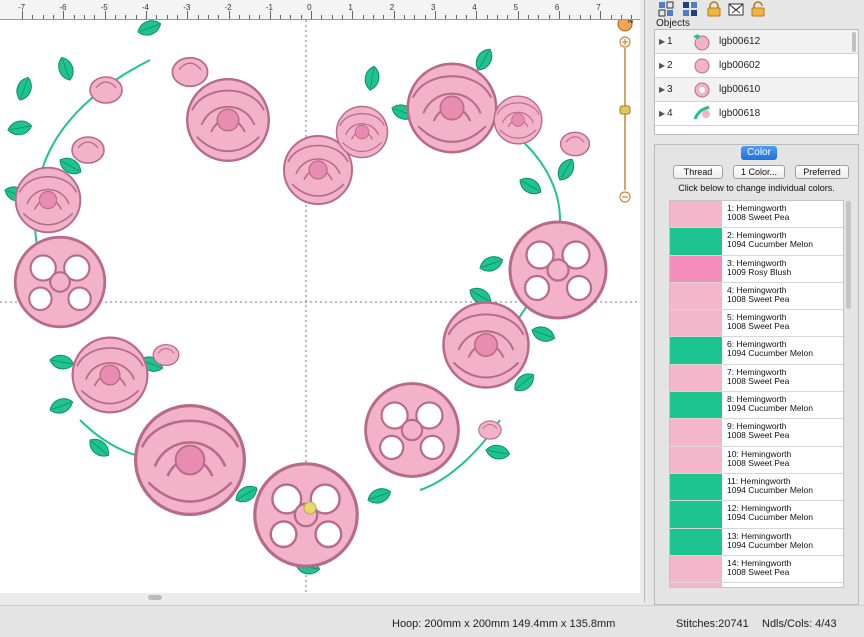 This screenshot has width=864, height=637. What do you see at coordinates (854, 42) in the screenshot?
I see `objects-scrollbar` at bounding box center [854, 42].